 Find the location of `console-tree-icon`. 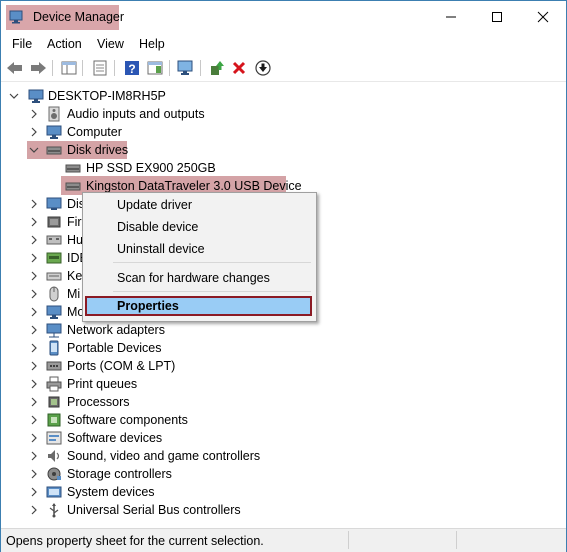

console-tree-icon is located at coordinates (69, 68).